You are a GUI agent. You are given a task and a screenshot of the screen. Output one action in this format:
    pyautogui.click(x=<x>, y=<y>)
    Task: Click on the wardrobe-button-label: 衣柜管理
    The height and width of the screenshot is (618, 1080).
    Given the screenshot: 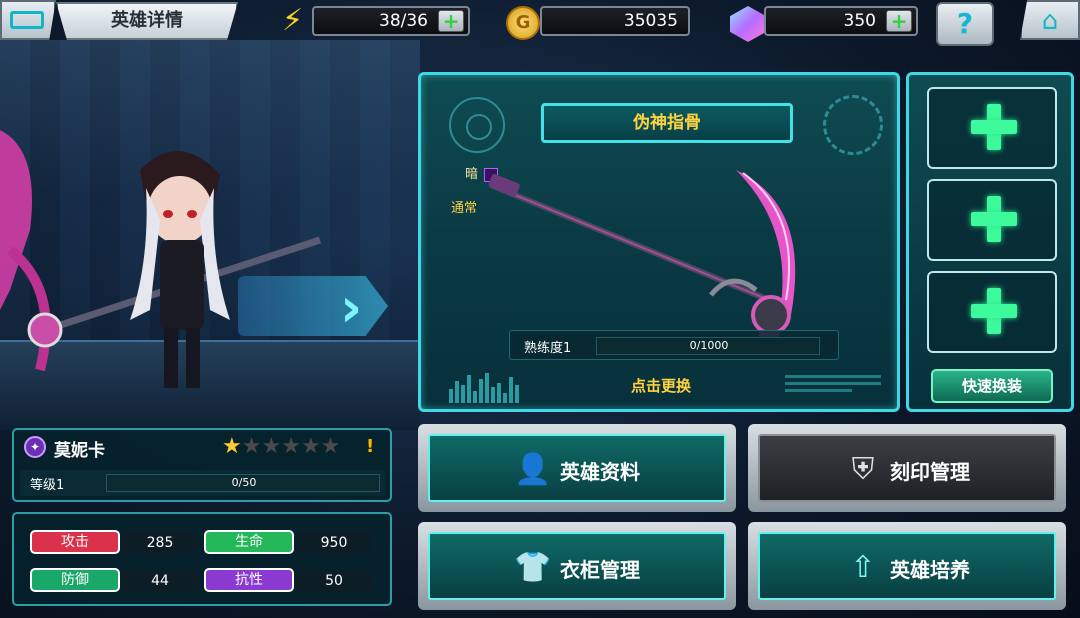 What is the action you would take?
    pyautogui.click(x=600, y=570)
    